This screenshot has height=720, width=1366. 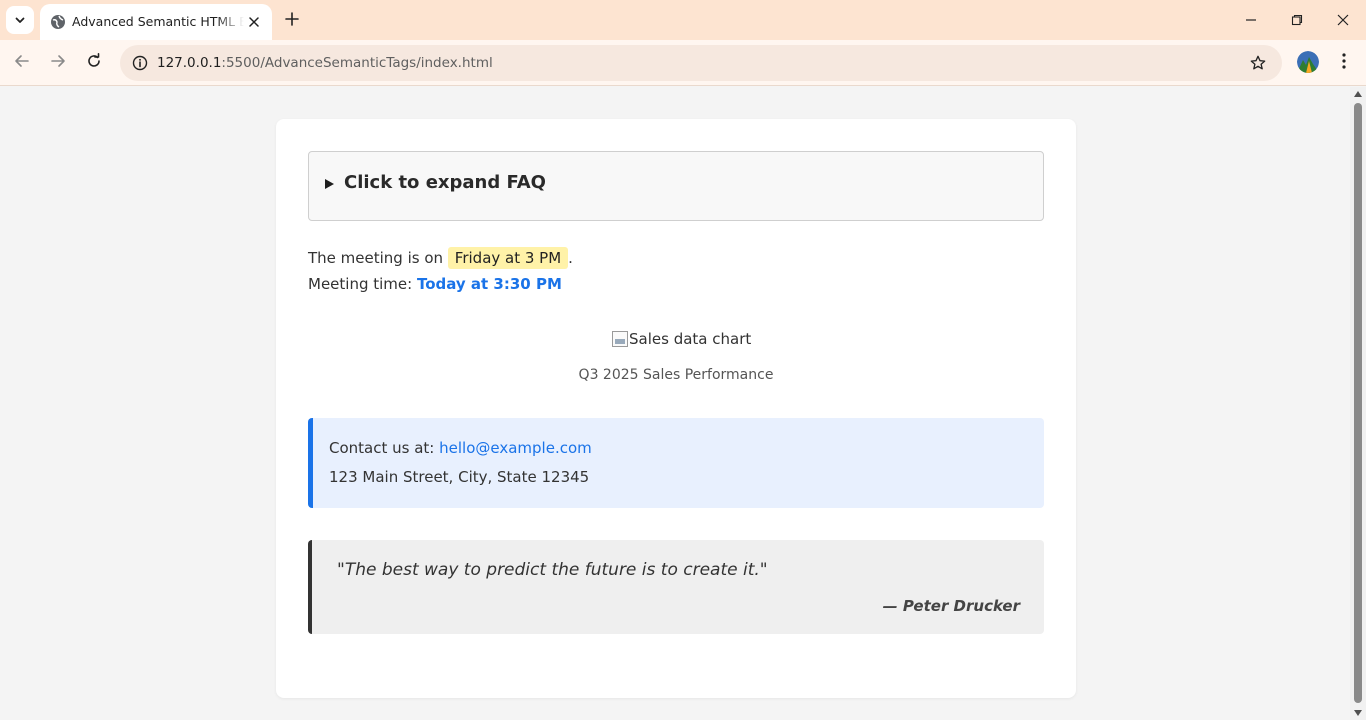 What do you see at coordinates (376, 258) in the screenshot?
I see `meeting-prefix: The meeting is on` at bounding box center [376, 258].